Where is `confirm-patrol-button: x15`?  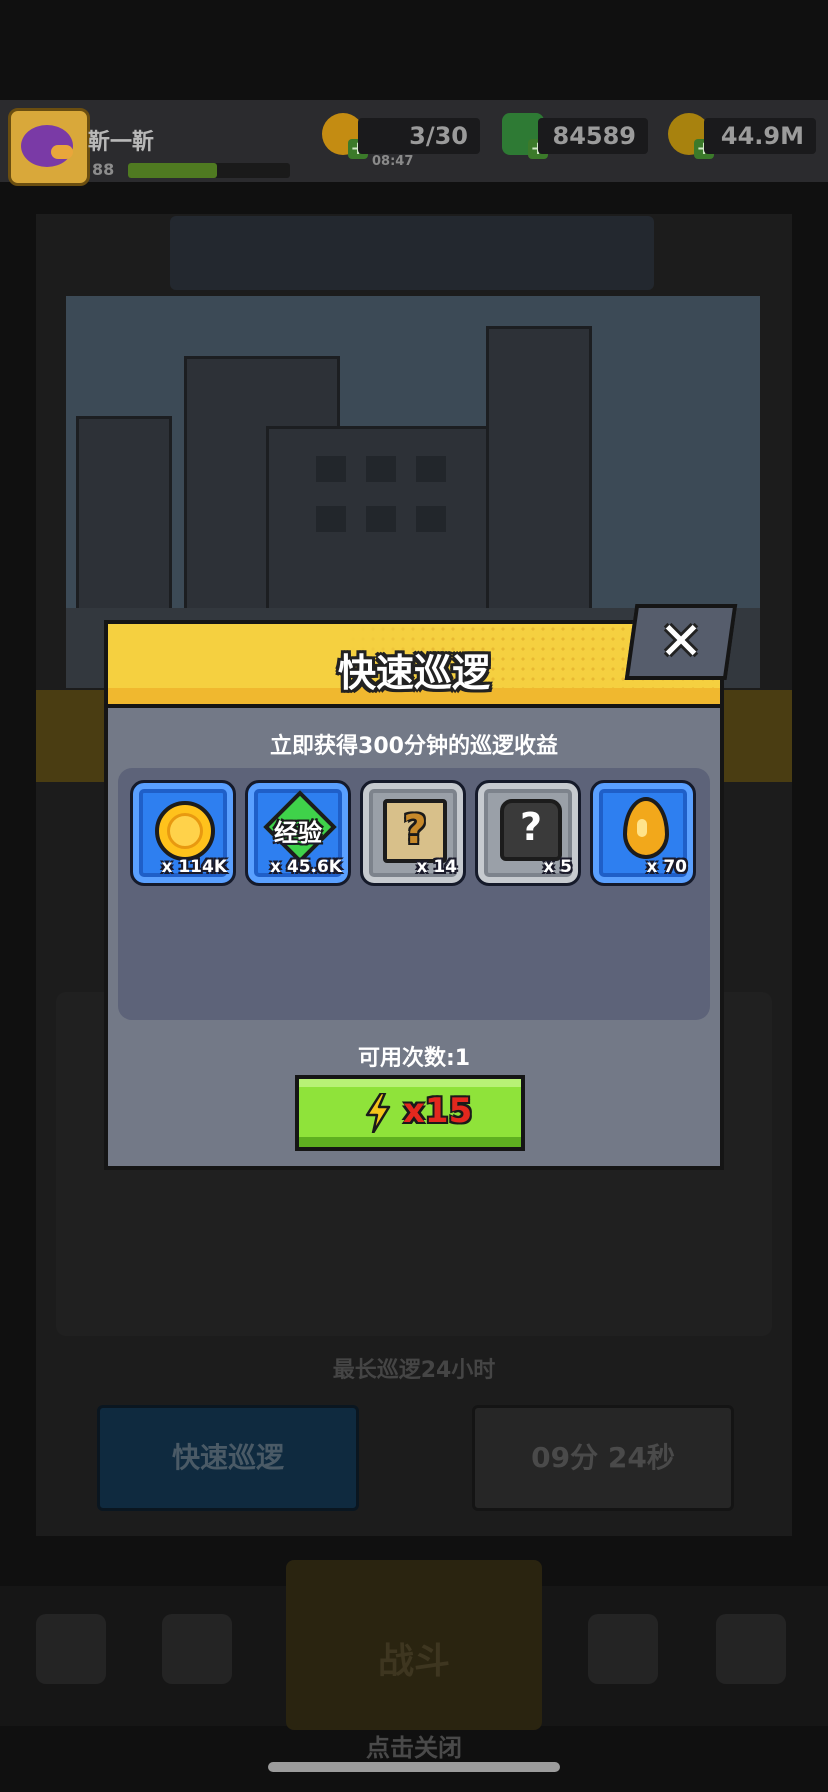
confirm-patrol-button: x15 is located at coordinates (410, 1113).